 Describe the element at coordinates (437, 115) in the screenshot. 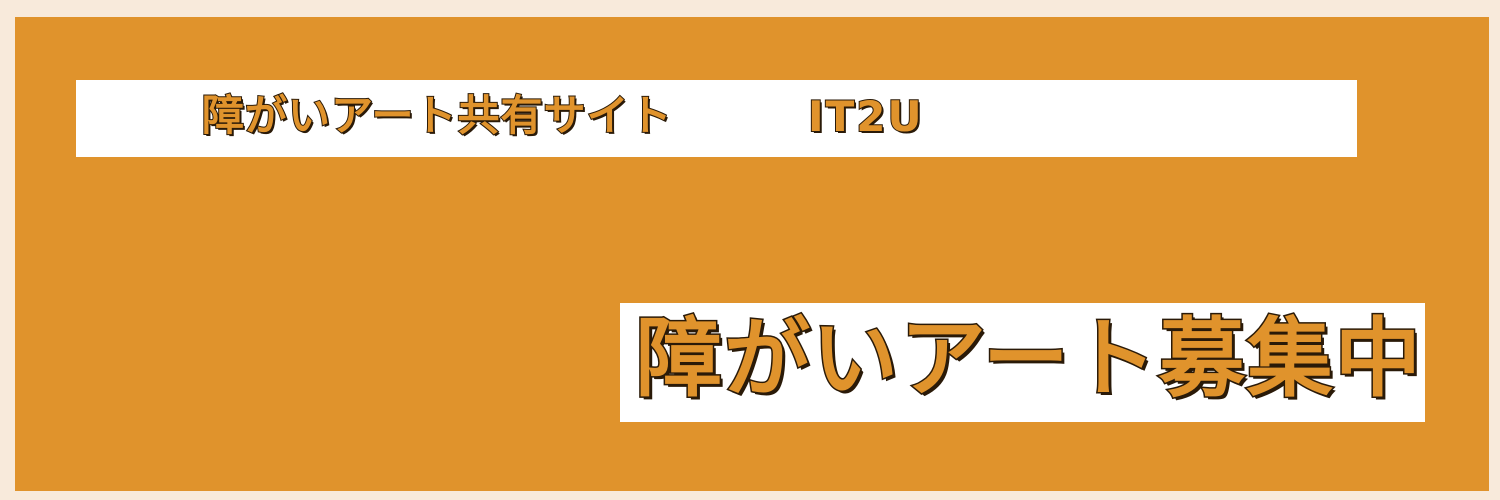

I see `site-name-text: 障がいアート共有サイト` at that location.